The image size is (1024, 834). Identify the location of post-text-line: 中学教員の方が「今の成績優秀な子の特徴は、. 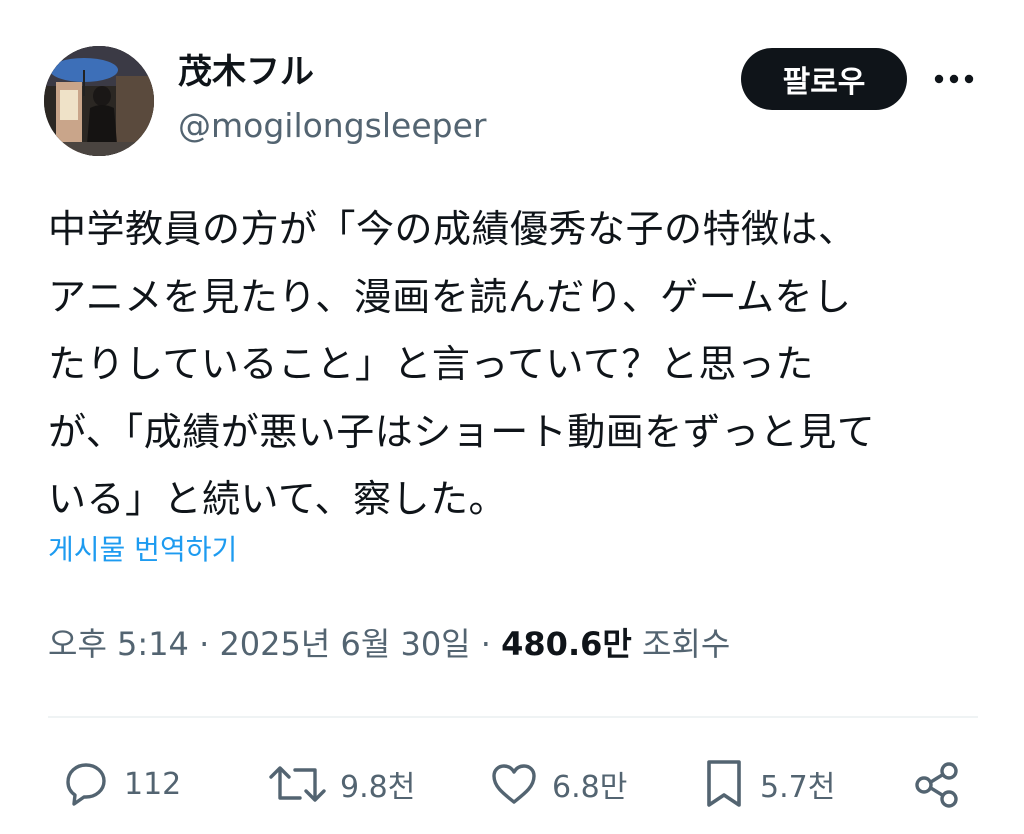
(452, 229).